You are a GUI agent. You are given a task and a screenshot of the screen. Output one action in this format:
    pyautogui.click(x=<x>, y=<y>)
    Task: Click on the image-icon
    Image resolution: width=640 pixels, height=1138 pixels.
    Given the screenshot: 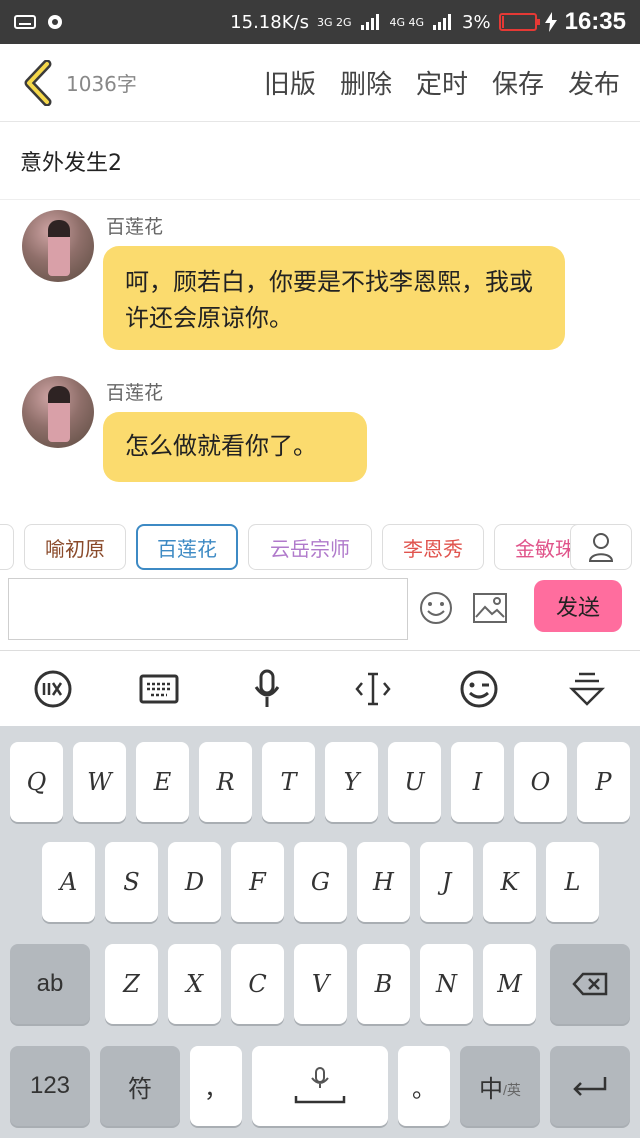 What is the action you would take?
    pyautogui.click(x=490, y=608)
    